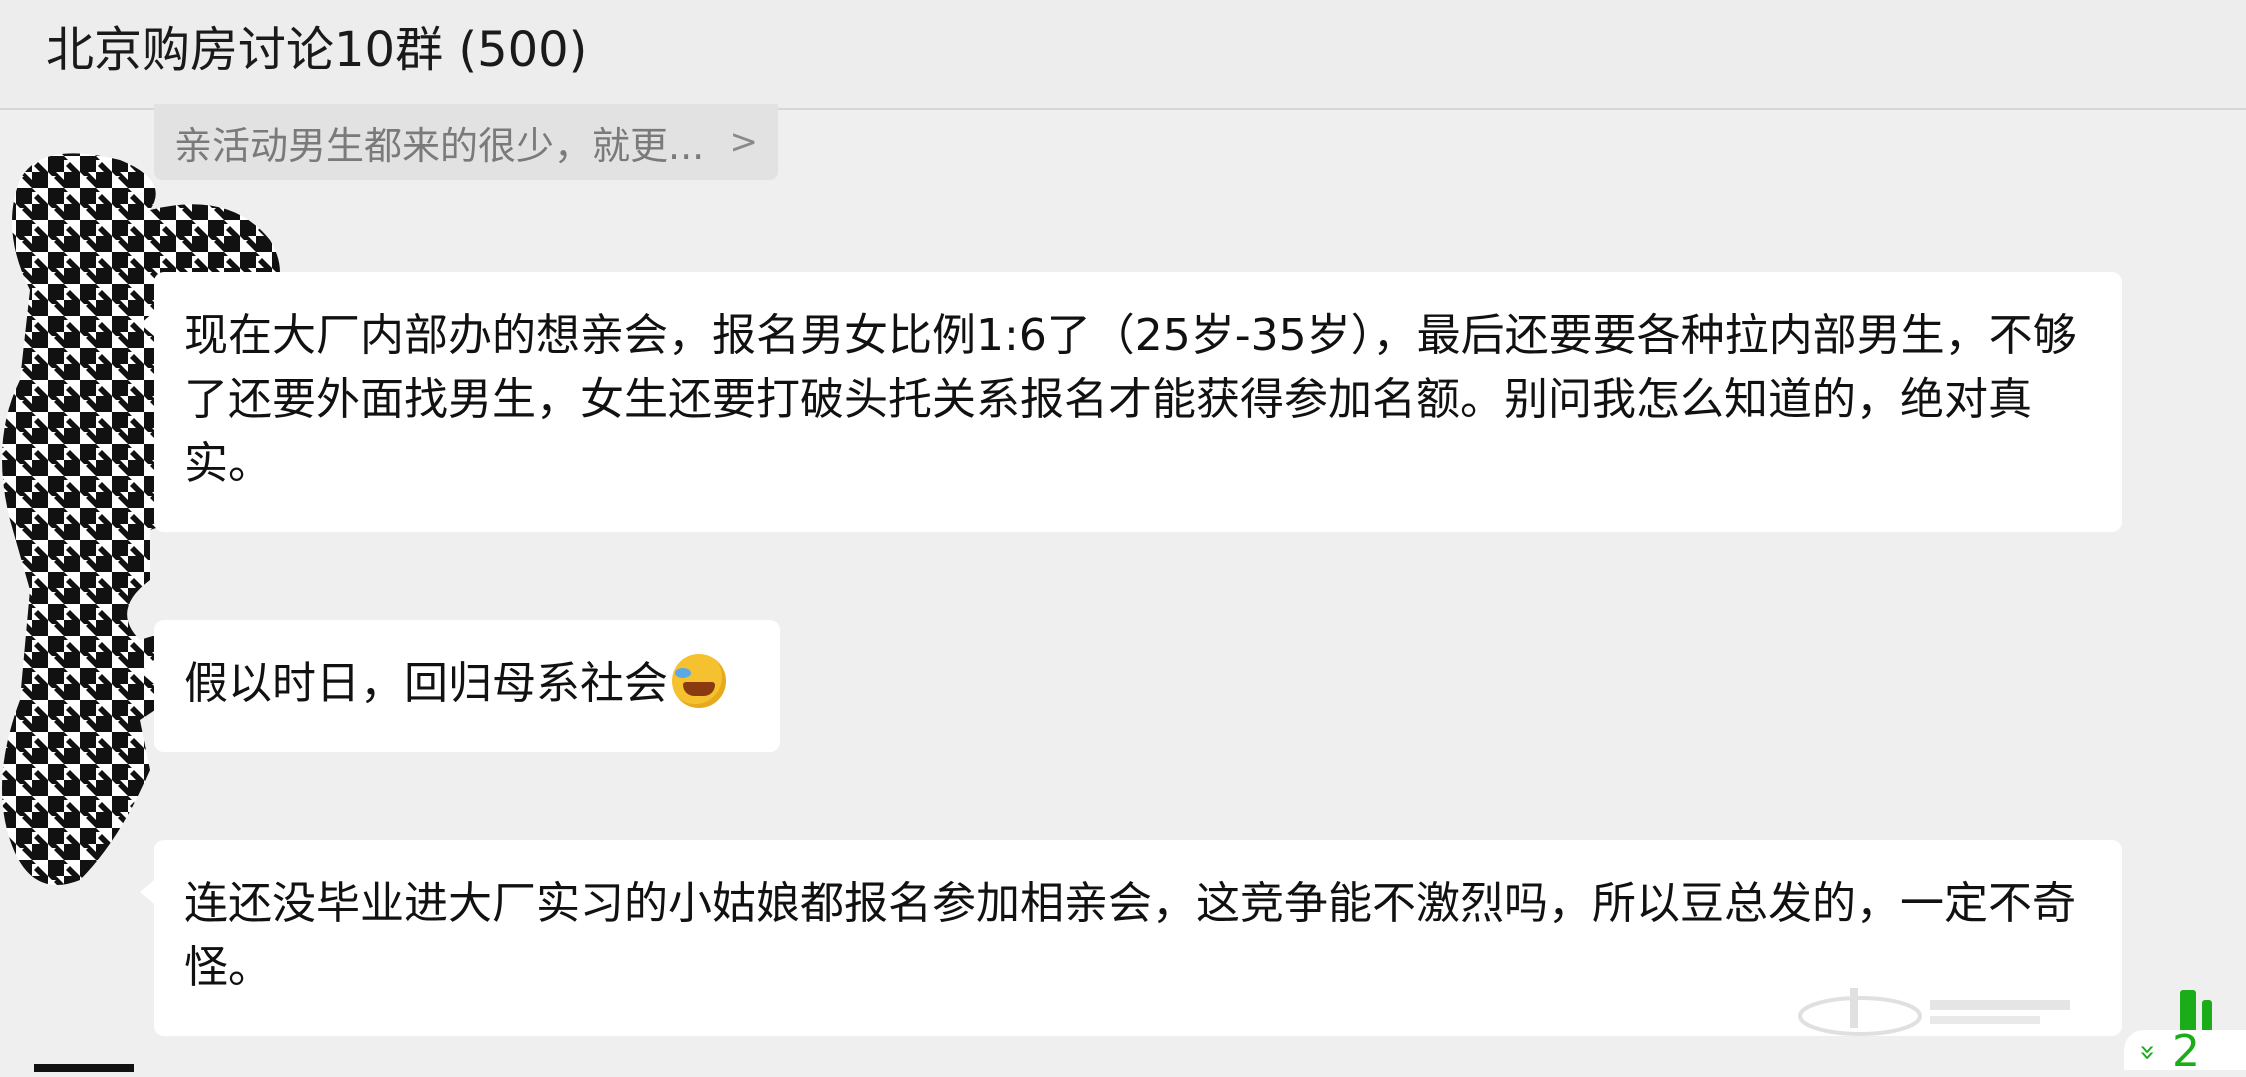 Image resolution: width=2246 pixels, height=1077 pixels. What do you see at coordinates (2149, 1052) in the screenshot?
I see `double-chevron-down-icon: »` at bounding box center [2149, 1052].